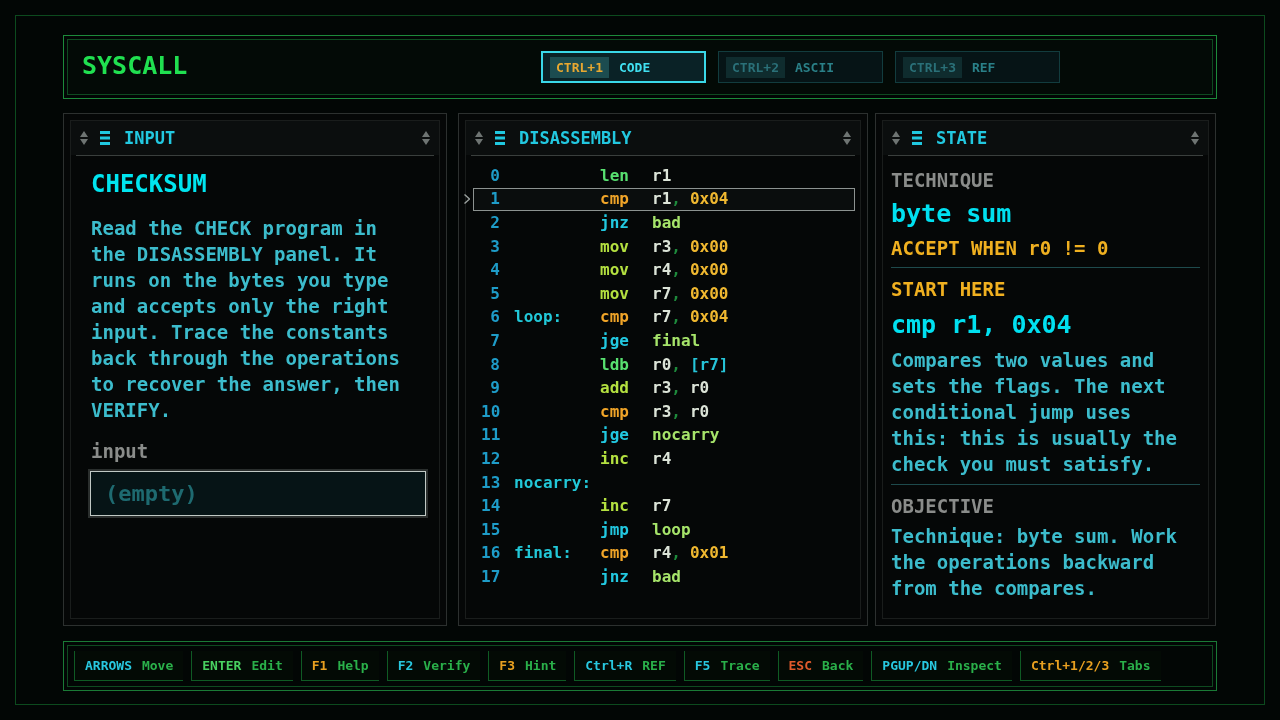 Image resolution: width=1280 pixels, height=720 pixels. Describe the element at coordinates (943, 506) in the screenshot. I see `section-label: OBJECTIVE` at that location.